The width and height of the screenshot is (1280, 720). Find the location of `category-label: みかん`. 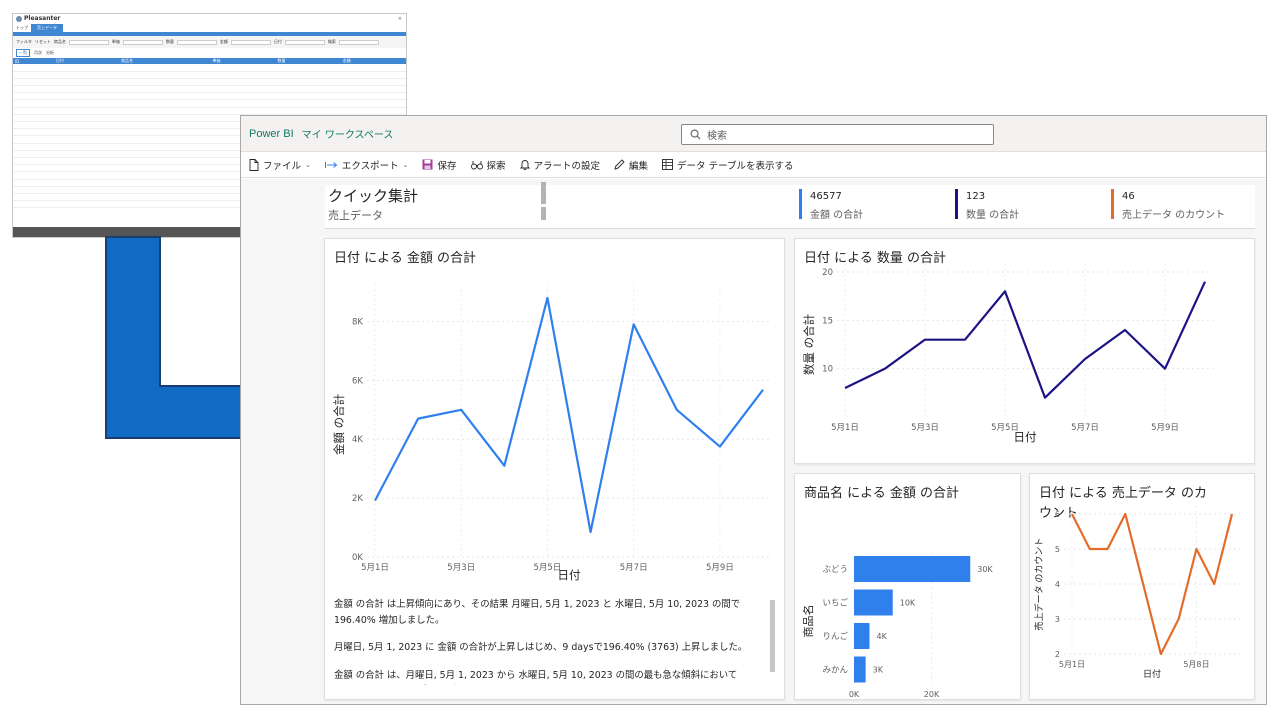

category-label: みかん is located at coordinates (835, 671).